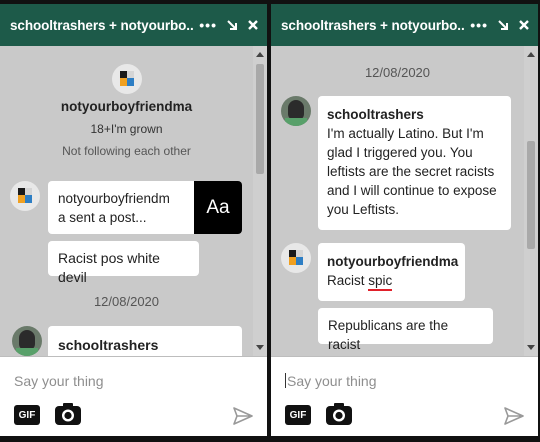 The height and width of the screenshot is (442, 540). Describe the element at coordinates (392, 261) in the screenshot. I see `message-sender: notyourboyfriendma` at that location.